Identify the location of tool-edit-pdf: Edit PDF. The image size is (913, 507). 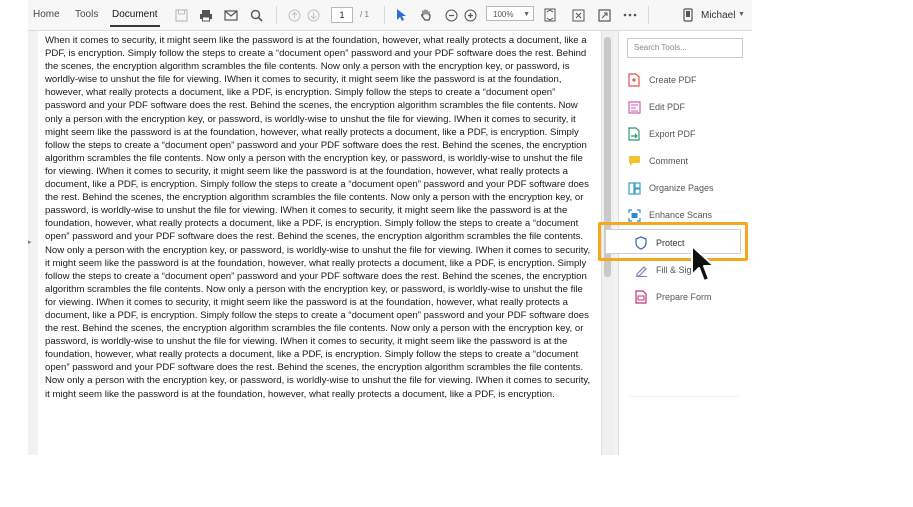
(687, 107).